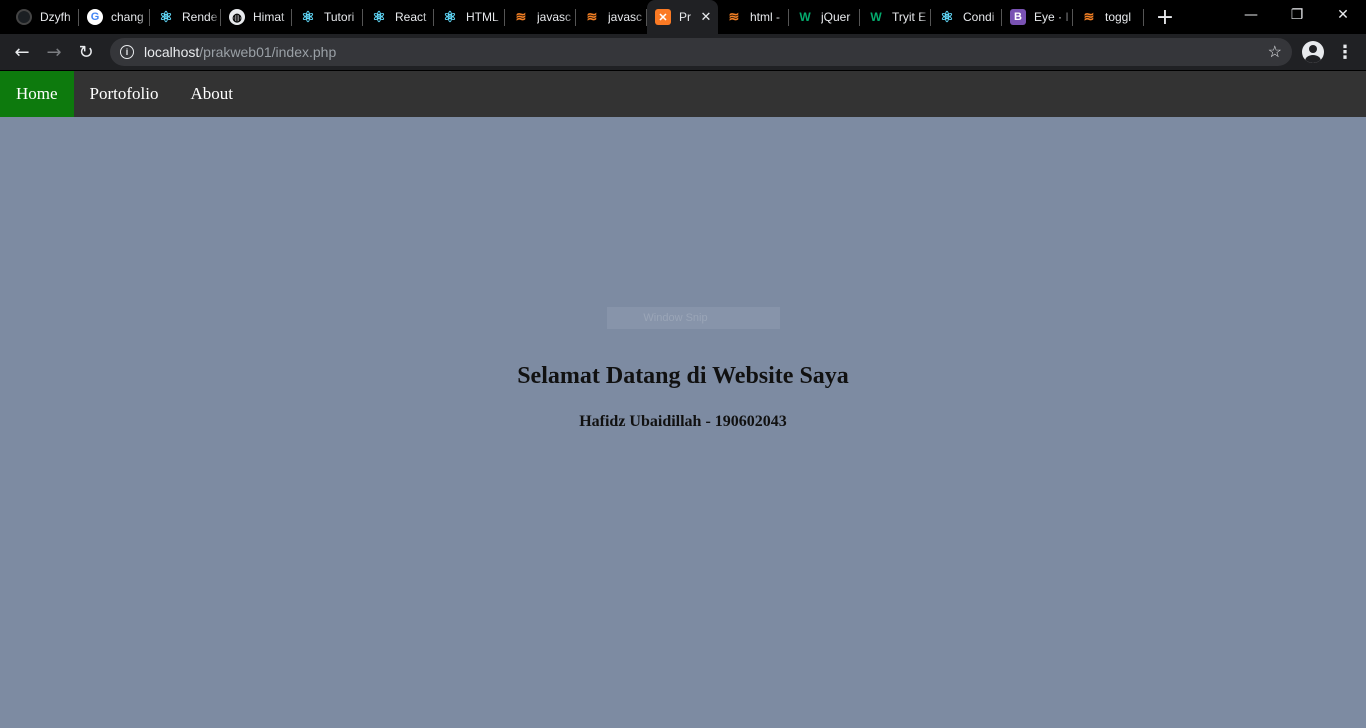 The width and height of the screenshot is (1366, 728). I want to click on xampp-icon: ✕, so click(663, 17).